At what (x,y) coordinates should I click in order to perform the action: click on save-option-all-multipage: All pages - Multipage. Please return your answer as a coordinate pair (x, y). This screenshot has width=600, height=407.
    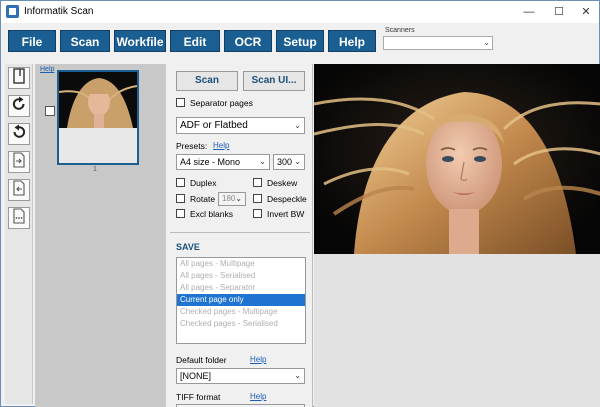
    Looking at the image, I should click on (241, 264).